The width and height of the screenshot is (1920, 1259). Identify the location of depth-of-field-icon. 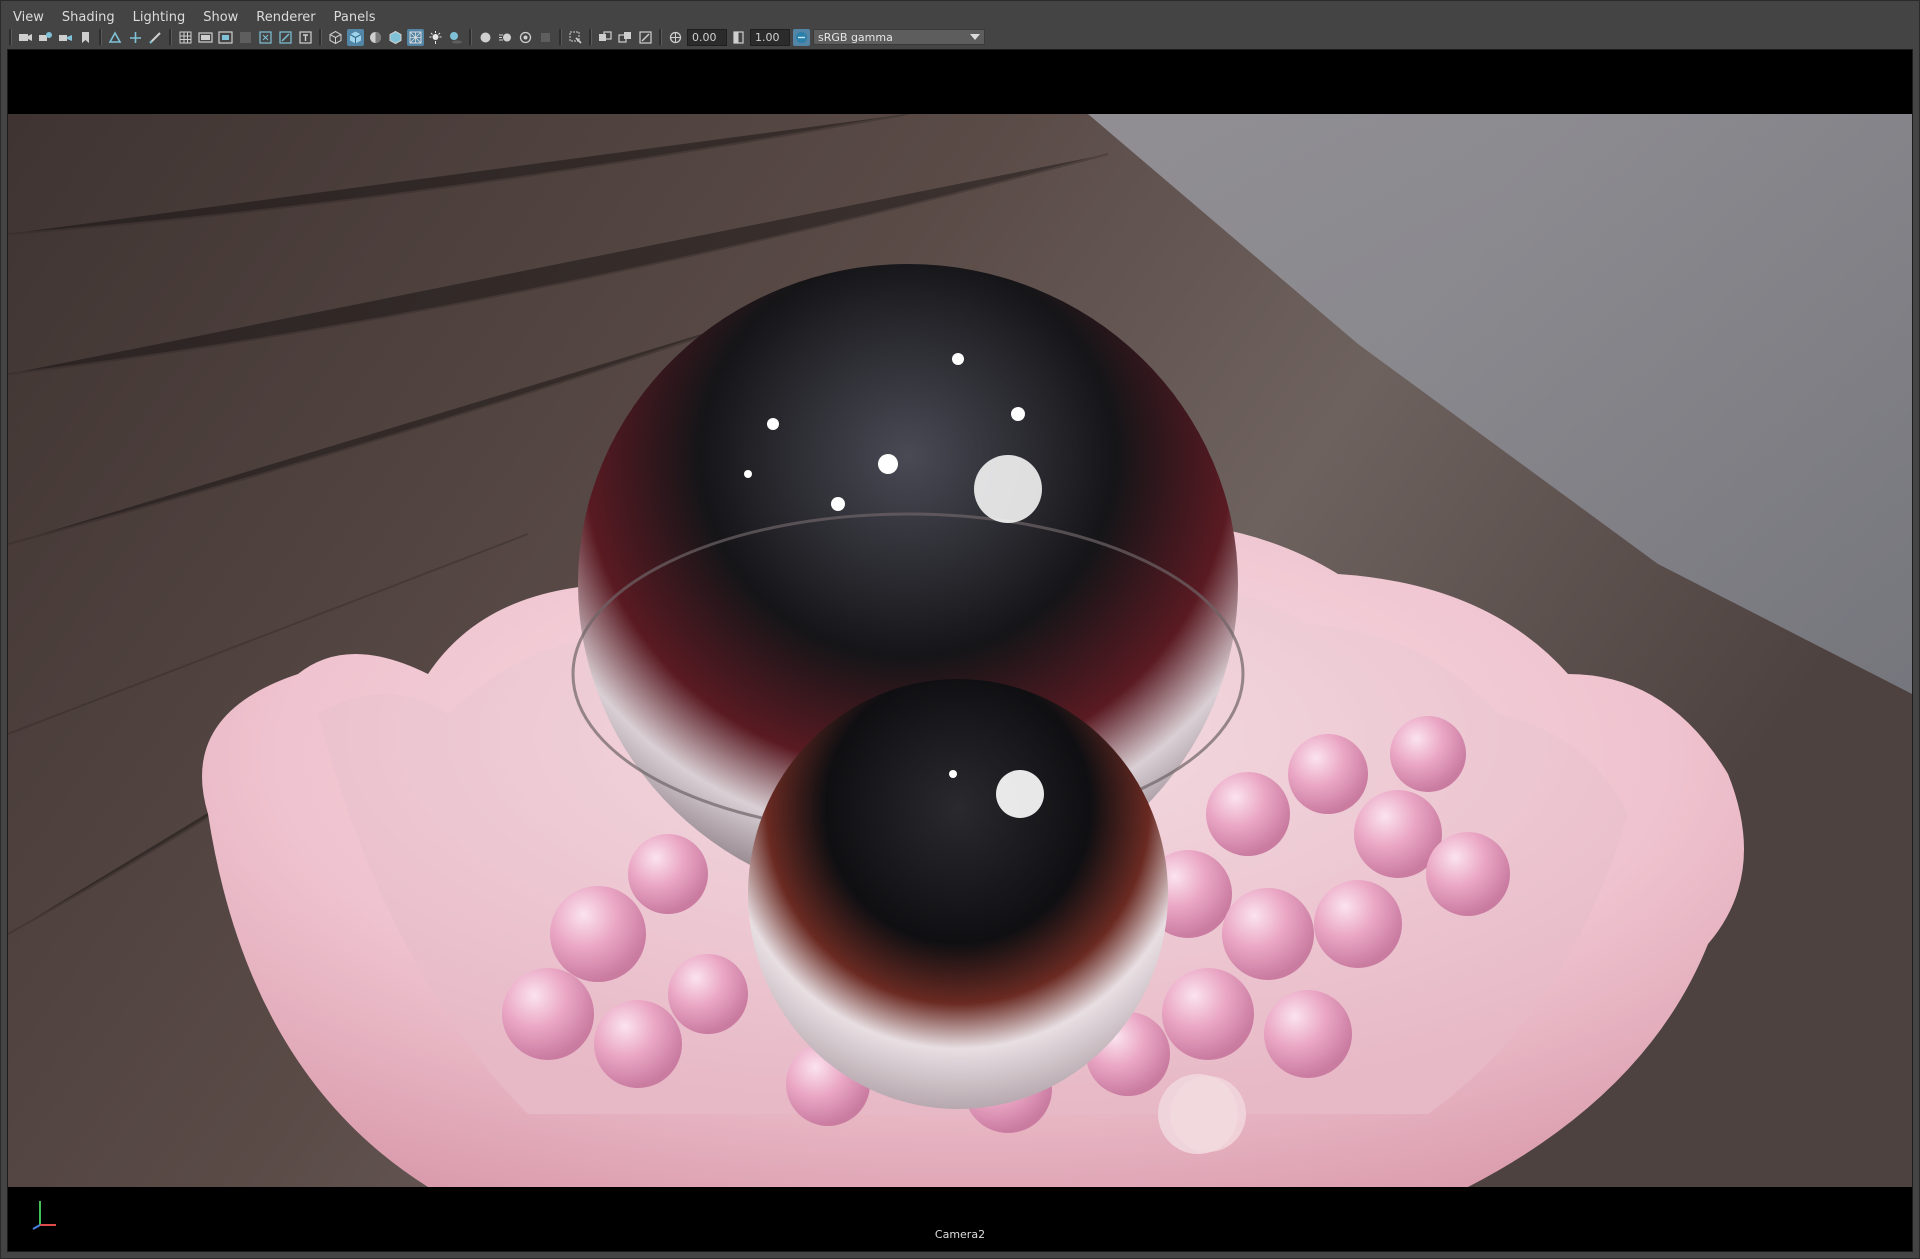
(545, 37).